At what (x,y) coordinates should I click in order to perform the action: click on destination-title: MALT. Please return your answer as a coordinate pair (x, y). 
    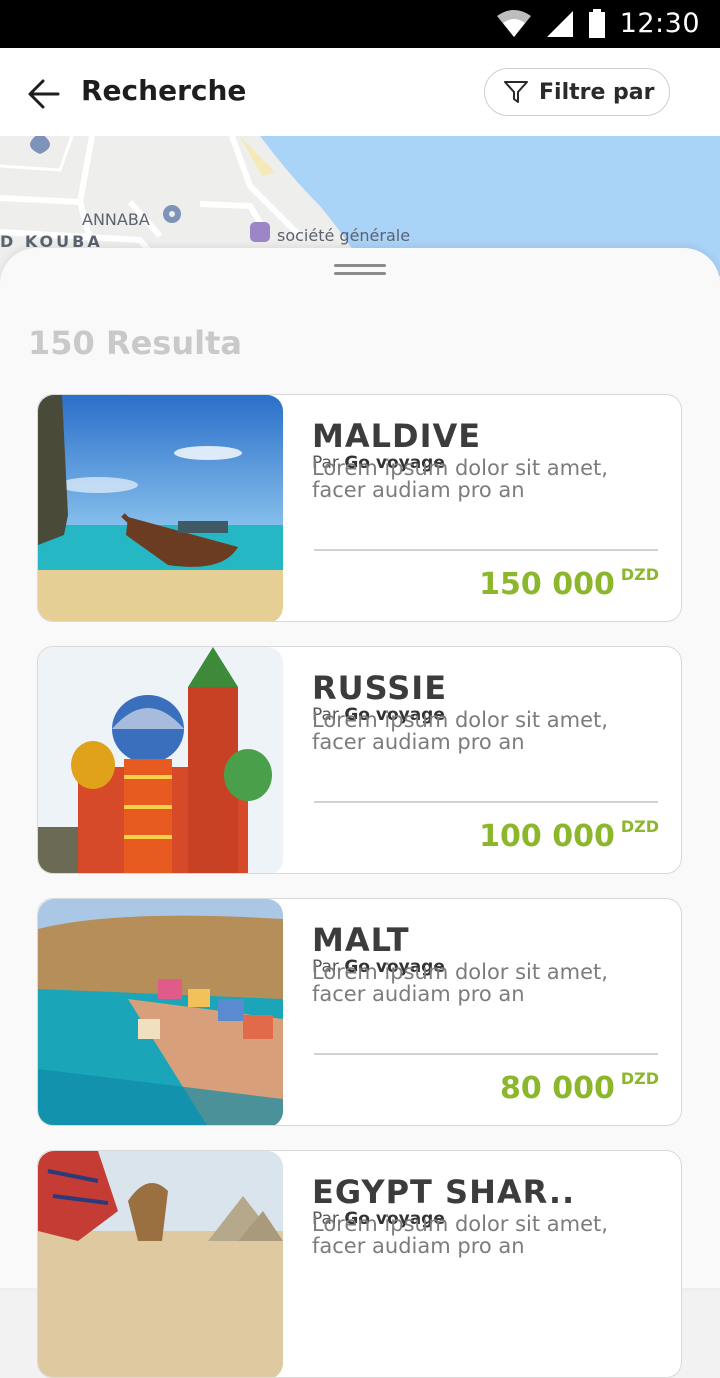
    Looking at the image, I should click on (361, 940).